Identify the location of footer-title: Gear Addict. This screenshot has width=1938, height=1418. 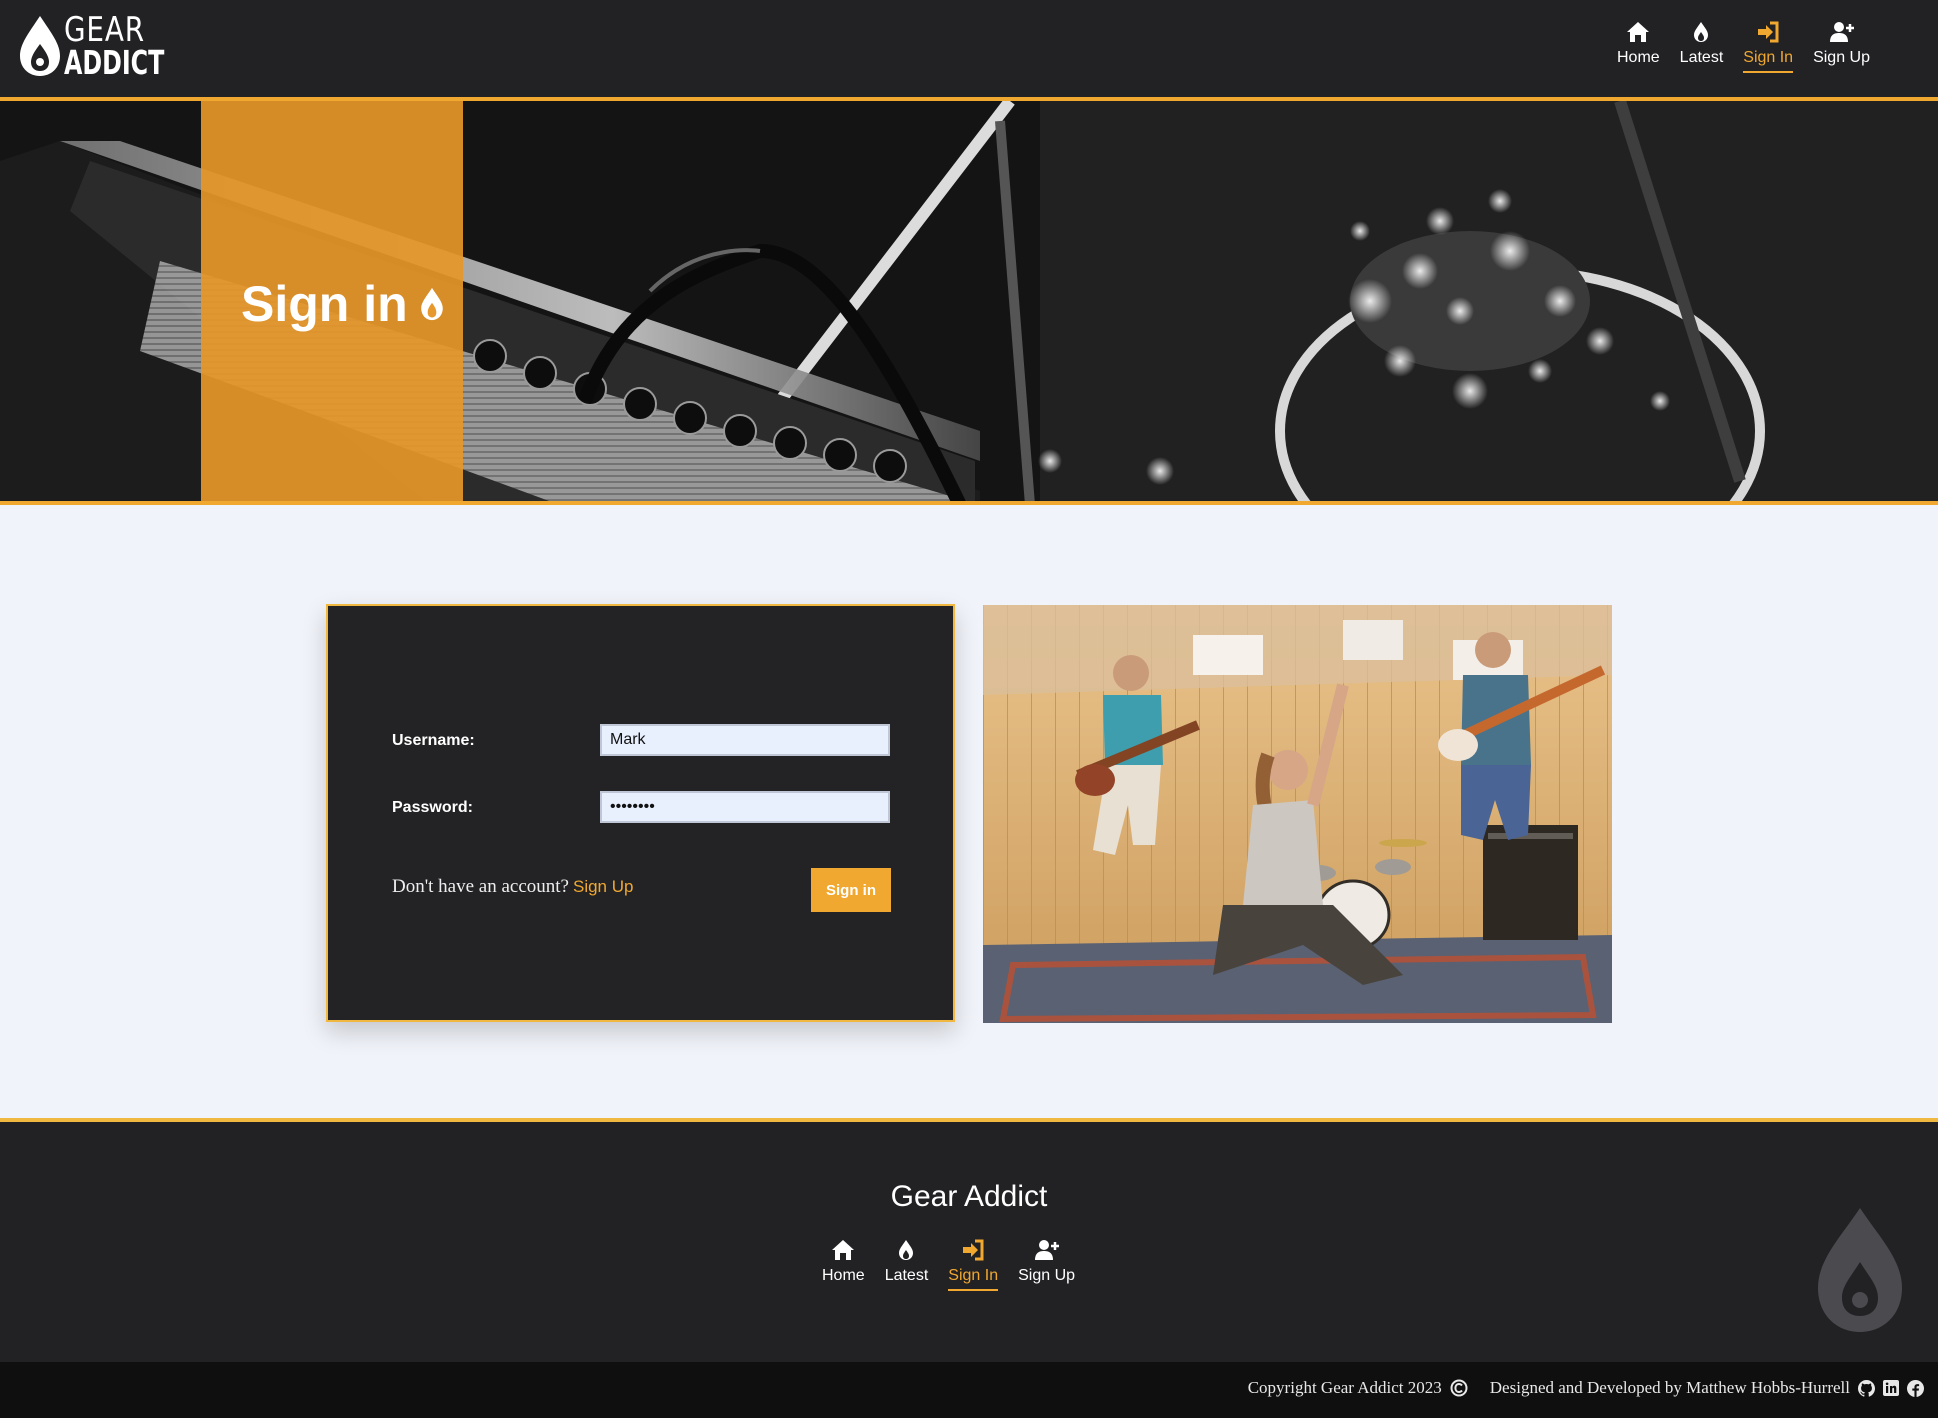
(969, 1196).